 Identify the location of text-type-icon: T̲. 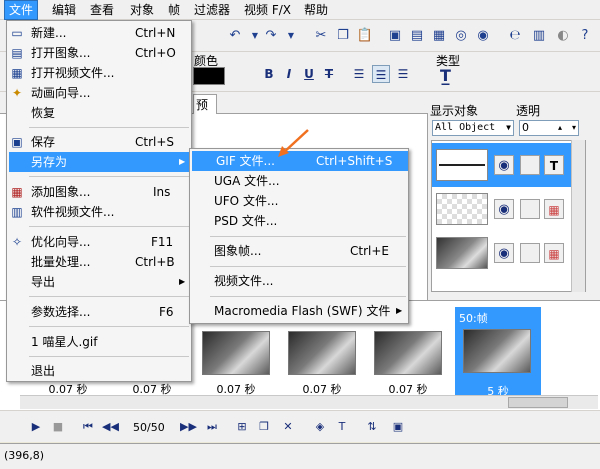
(445, 75).